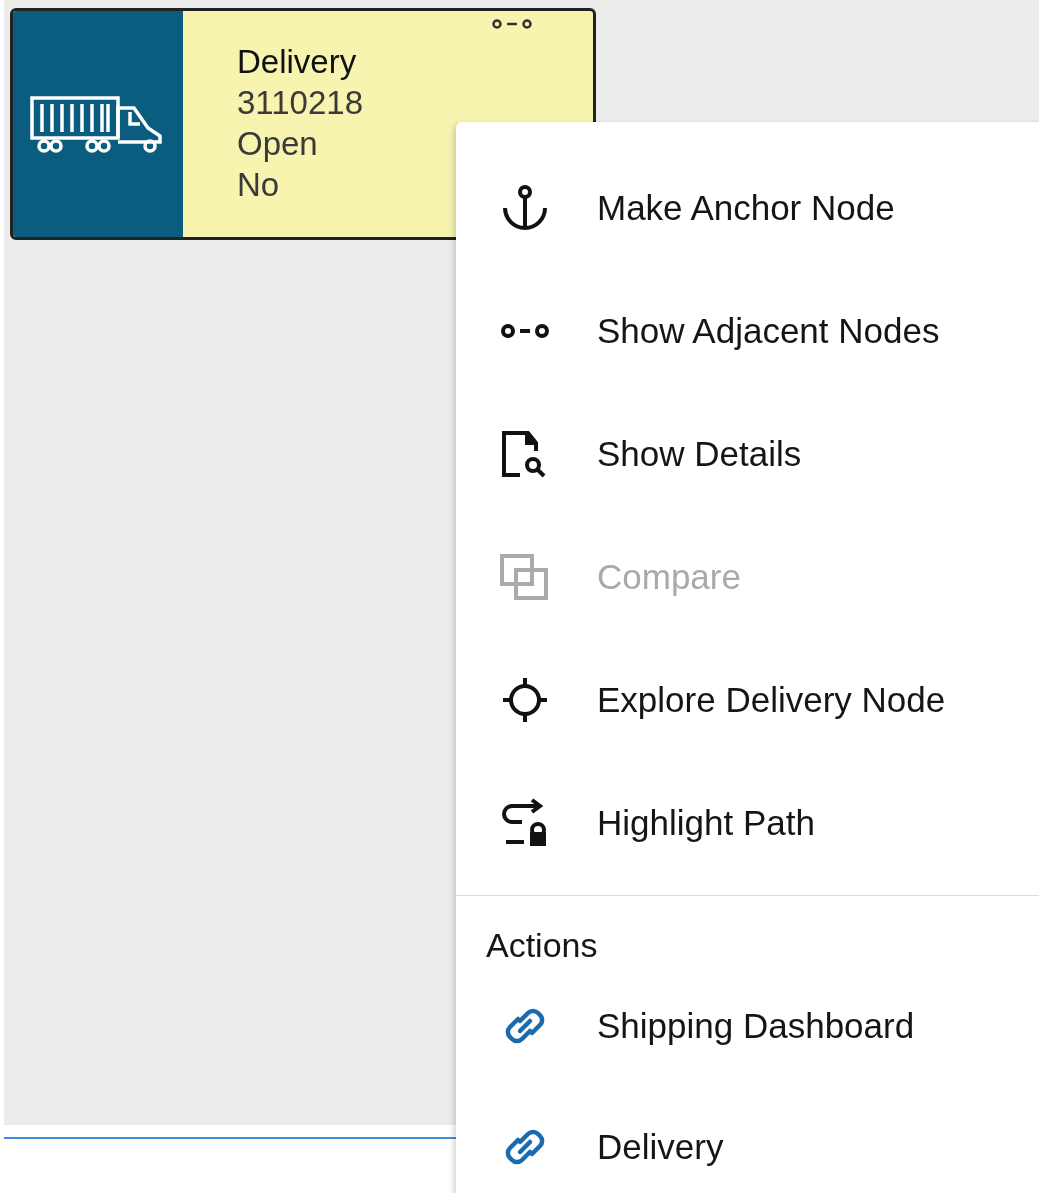  I want to click on section-title: Actions, so click(541, 945).